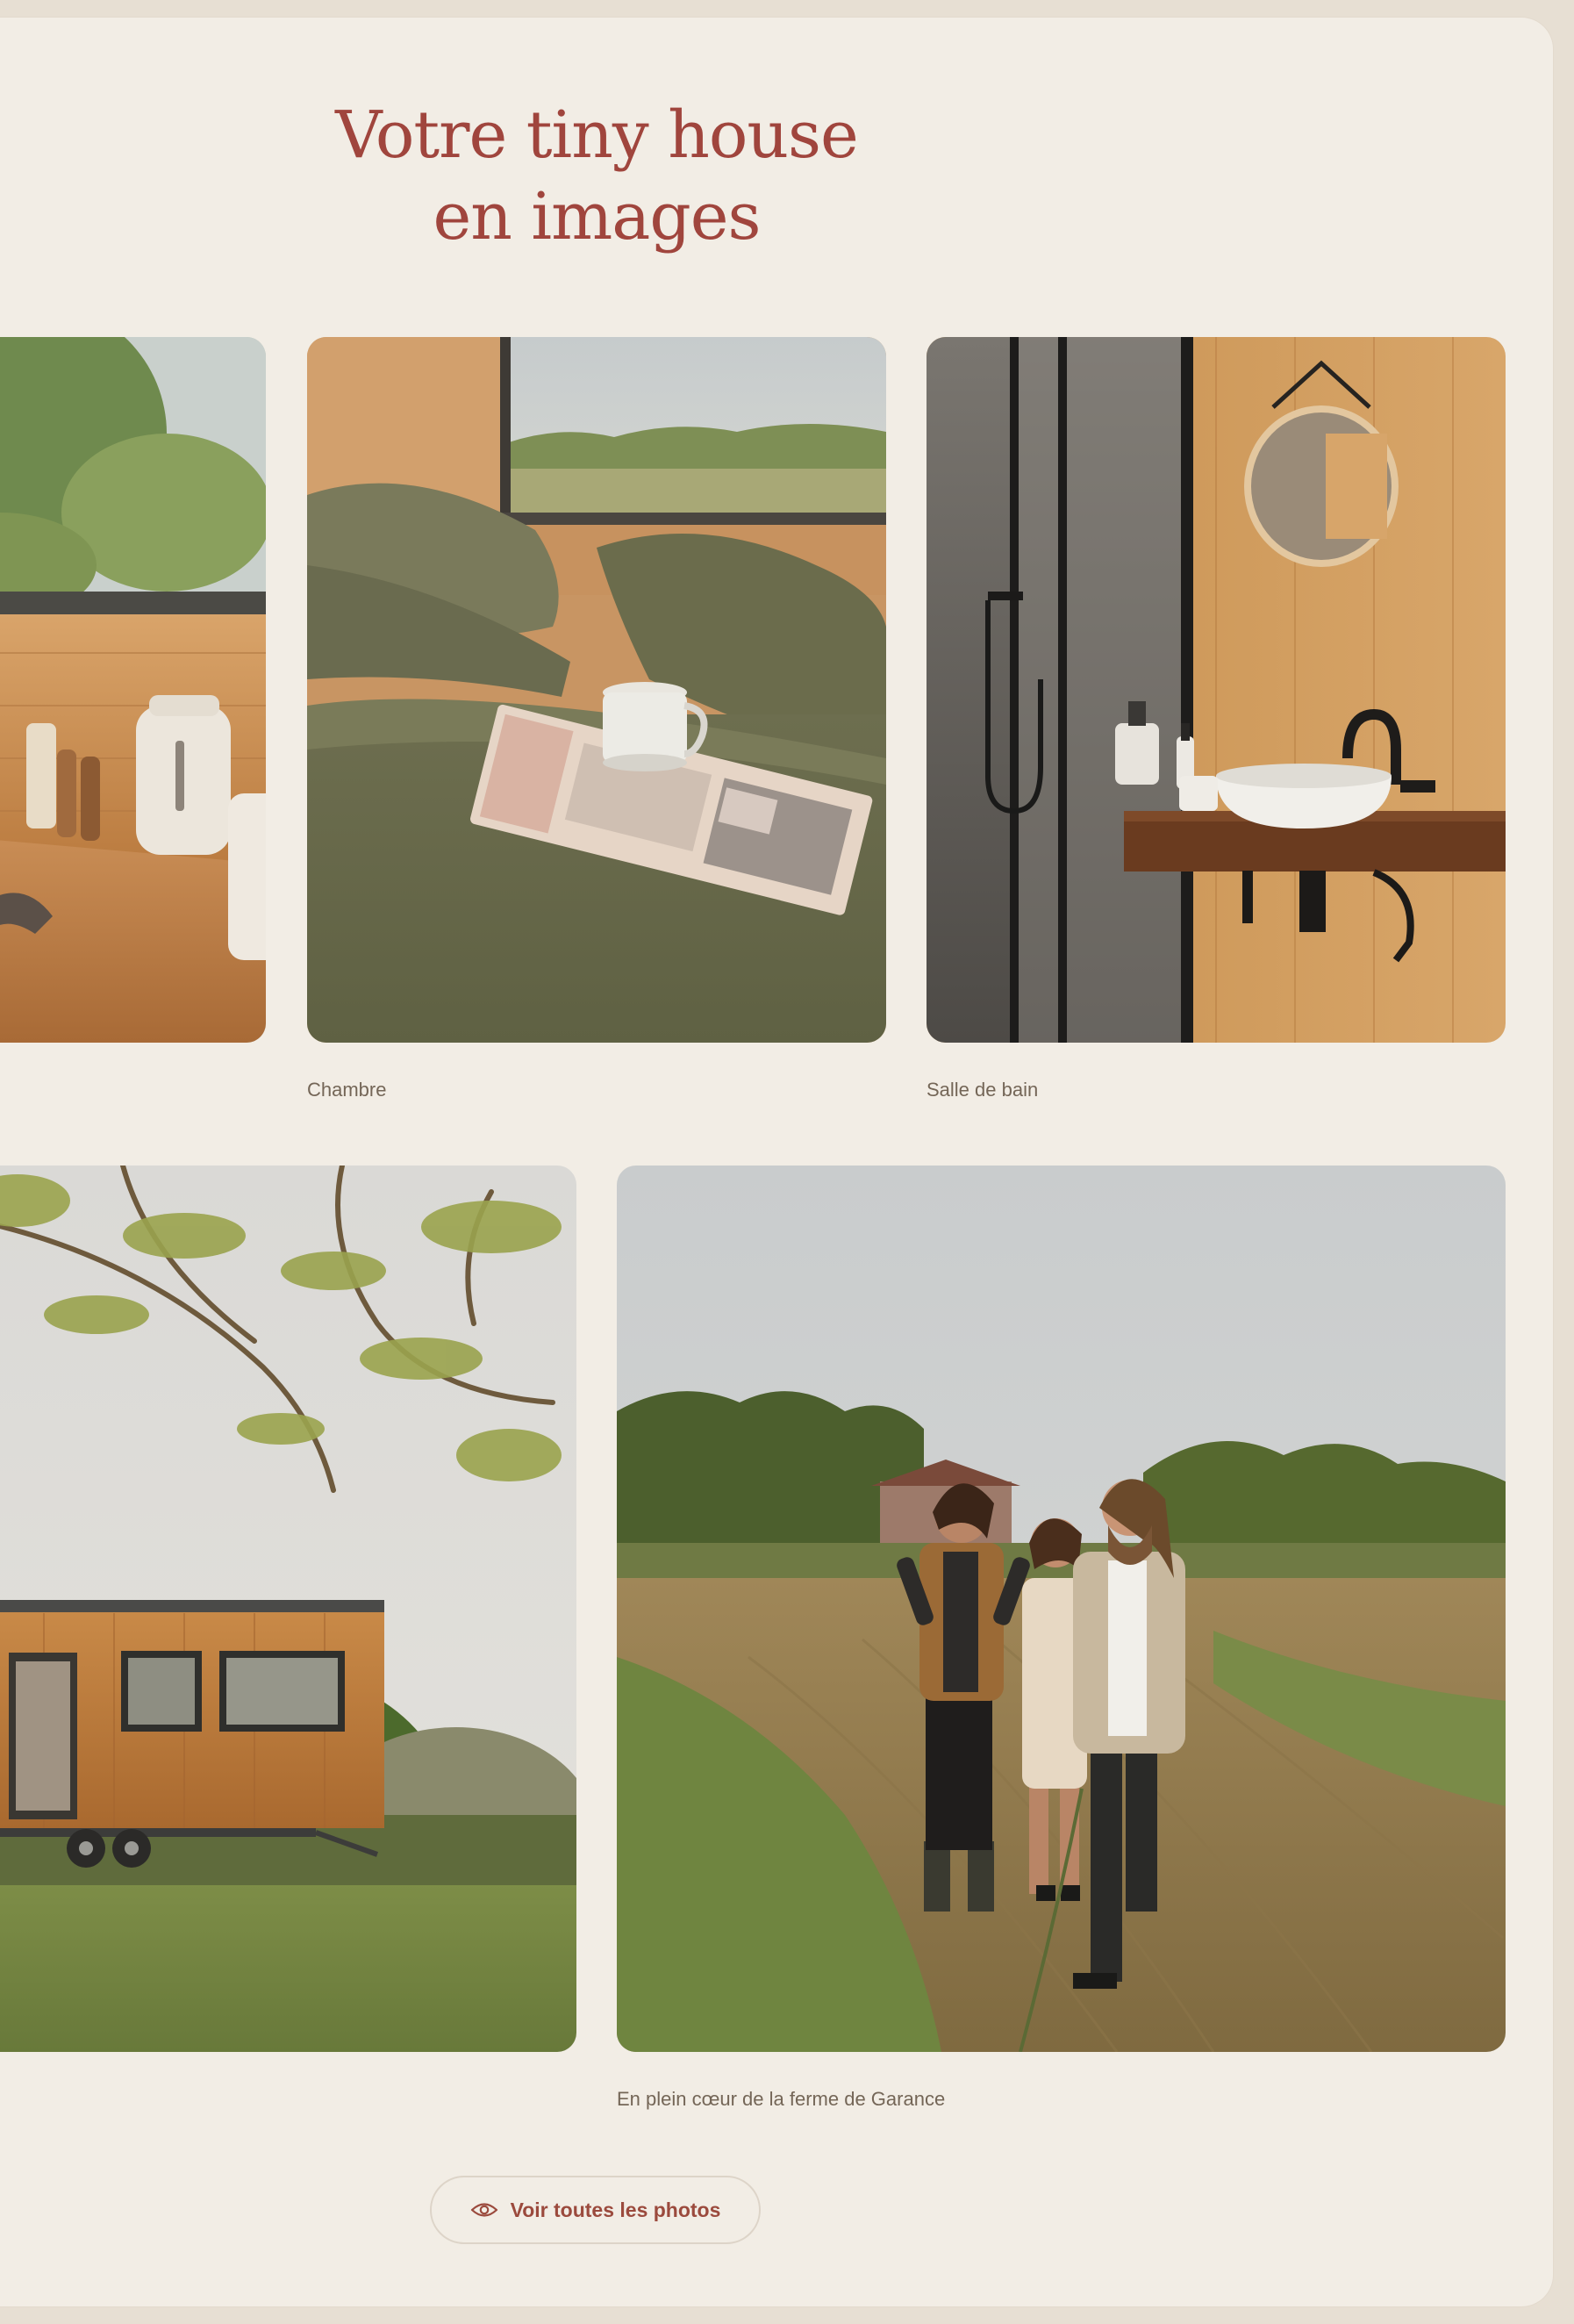  I want to click on photo-bathroom-image, so click(1216, 690).